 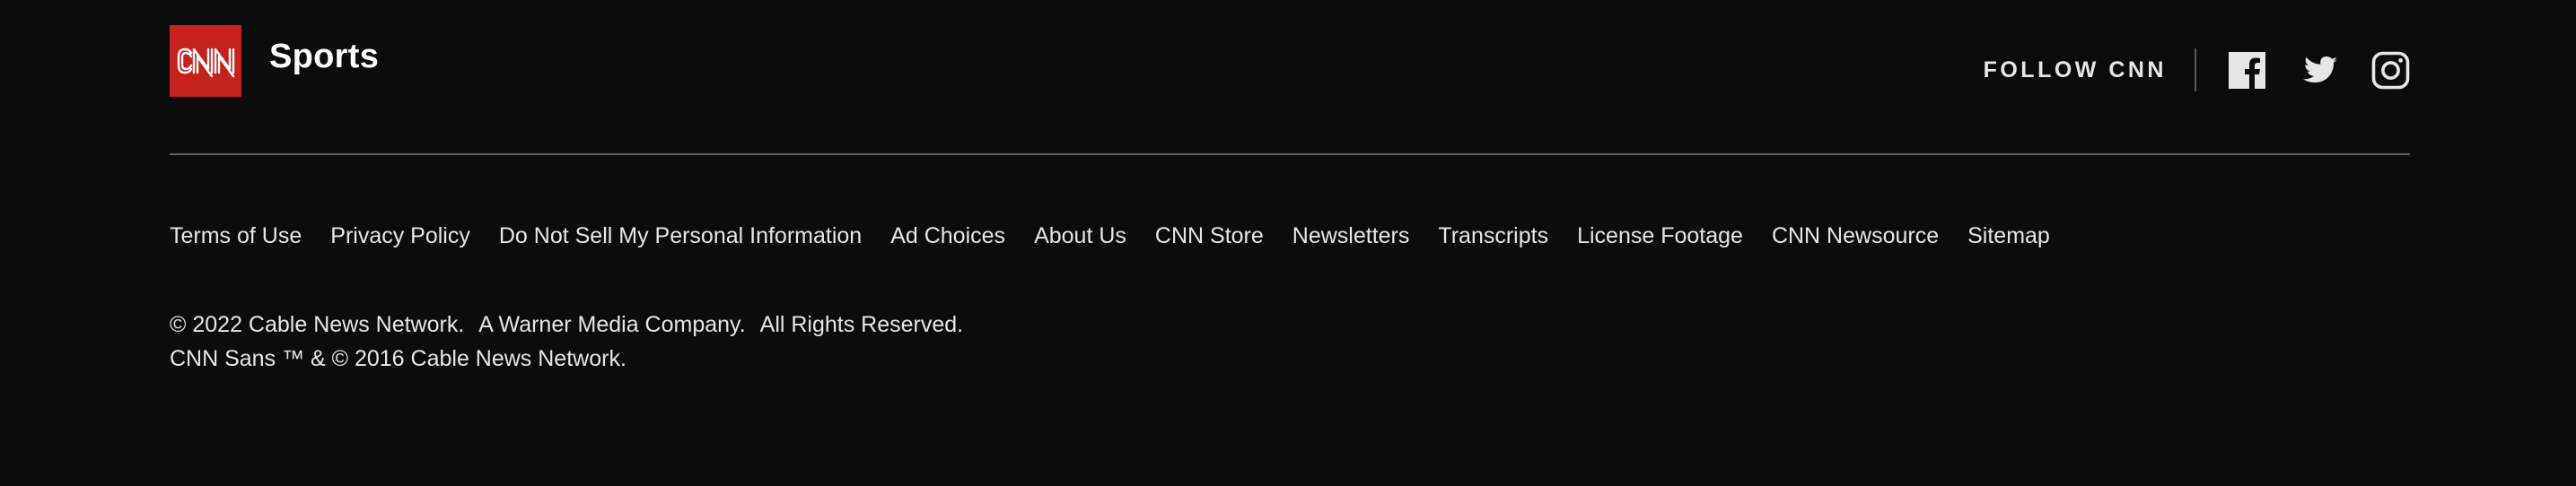 What do you see at coordinates (317, 324) in the screenshot?
I see `copyright-text: © 2022 Cable News Network.` at bounding box center [317, 324].